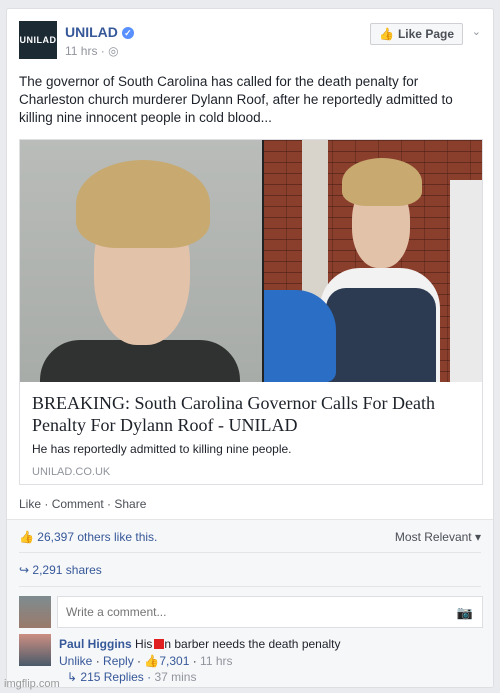  Describe the element at coordinates (433, 537) in the screenshot. I see `sort-label: Most Relevant` at that location.